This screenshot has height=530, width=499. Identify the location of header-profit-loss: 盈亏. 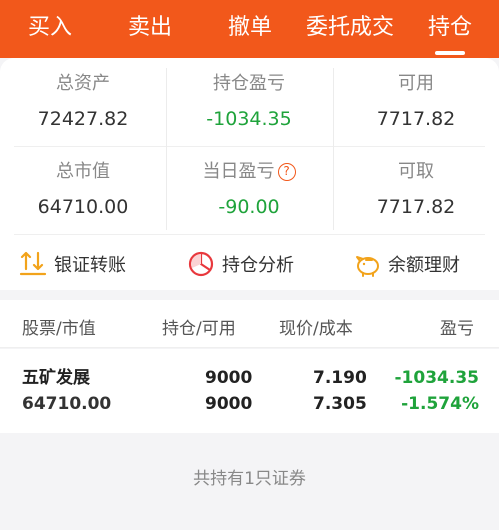
(457, 329).